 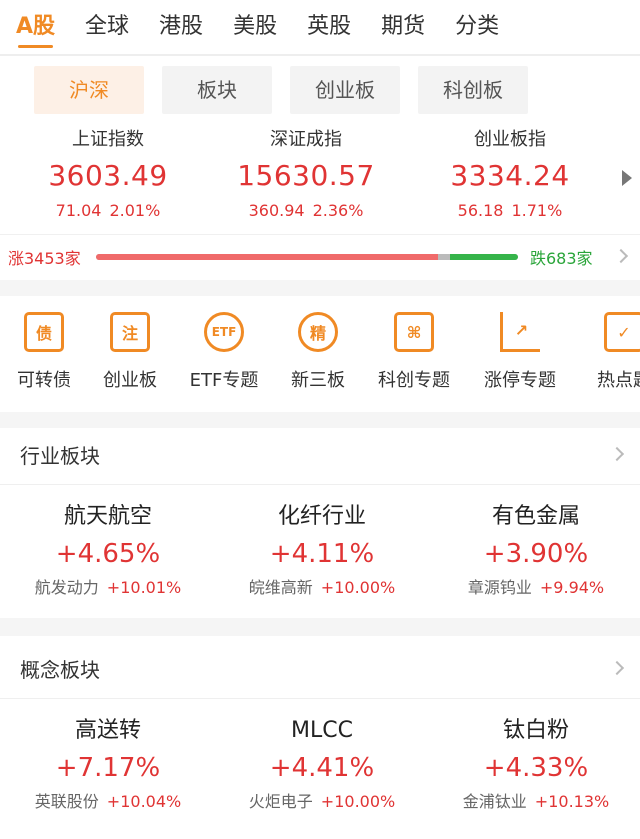 I want to click on shortcut-gem-board: 注 创业板, so click(x=130, y=352).